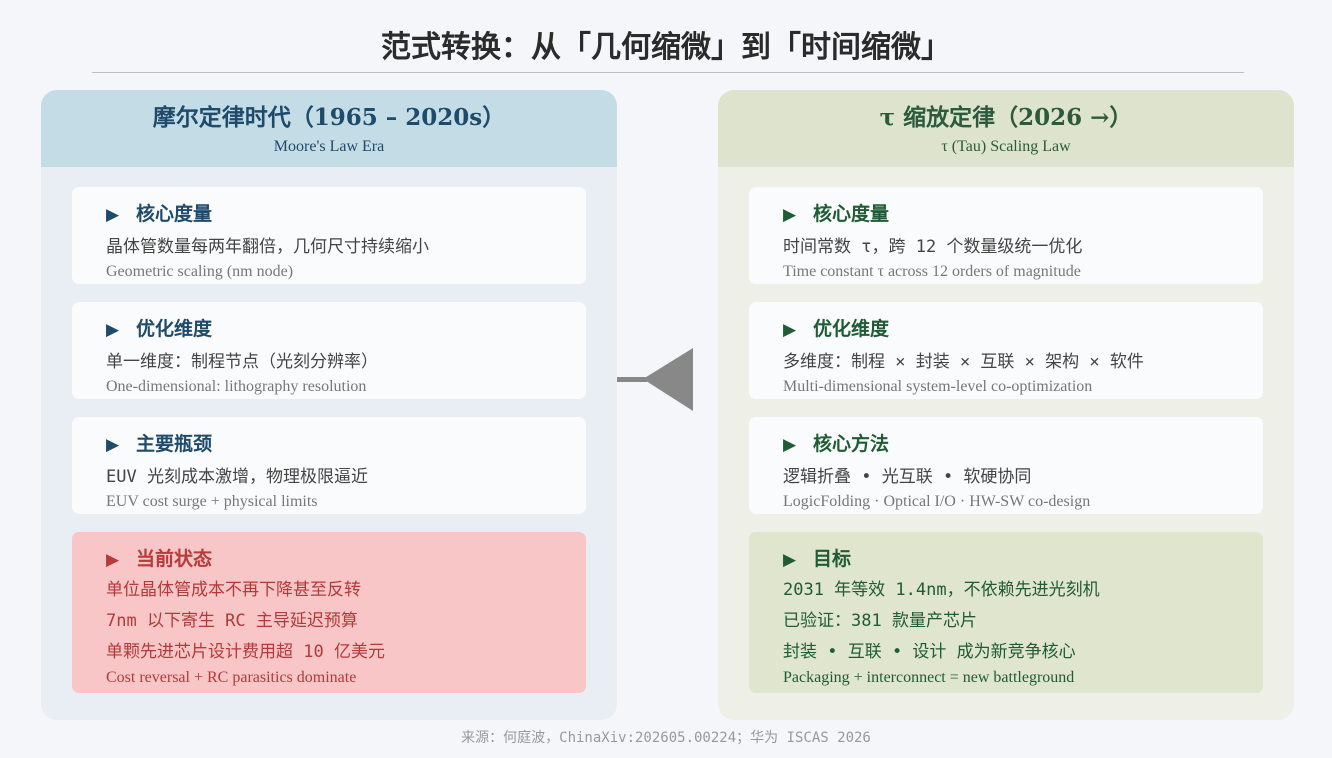 This screenshot has height=758, width=1332. I want to click on card-line: 逻辑折叠 • 光互联 • 软硬协同, so click(907, 477).